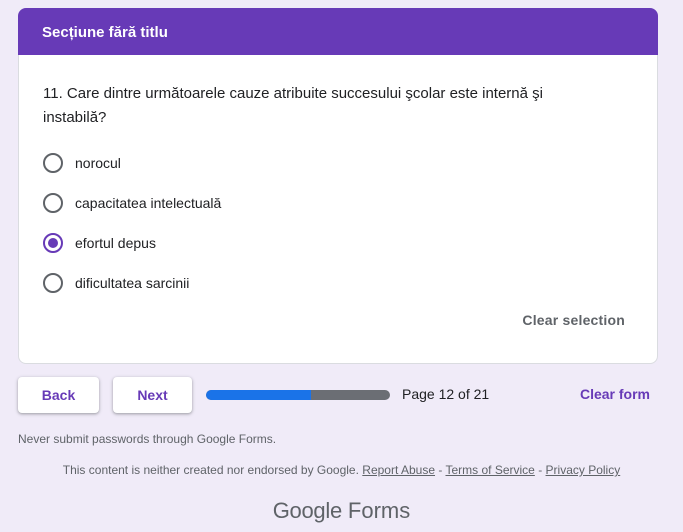  I want to click on option-norocul: norocul, so click(82, 163).